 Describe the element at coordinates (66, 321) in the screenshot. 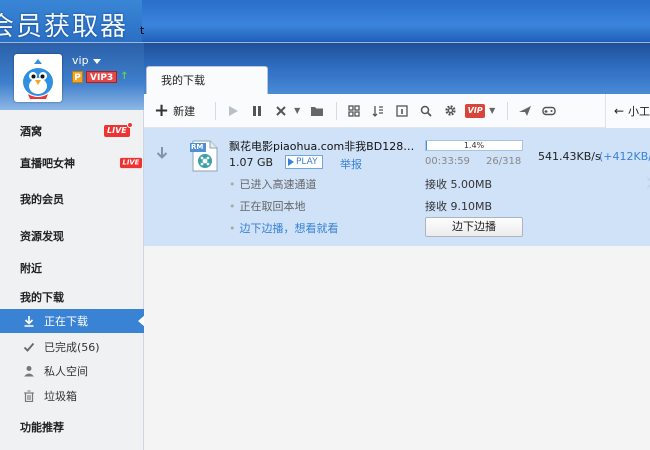

I see `sidebar-subitem-label: 正在下载` at that location.